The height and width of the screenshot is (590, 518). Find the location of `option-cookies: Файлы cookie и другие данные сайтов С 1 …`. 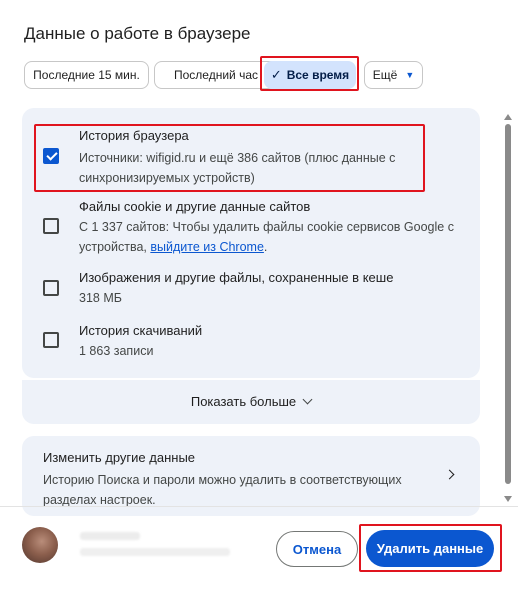

option-cookies: Файлы cookie и другие данные сайтов С 1 … is located at coordinates (251, 230).